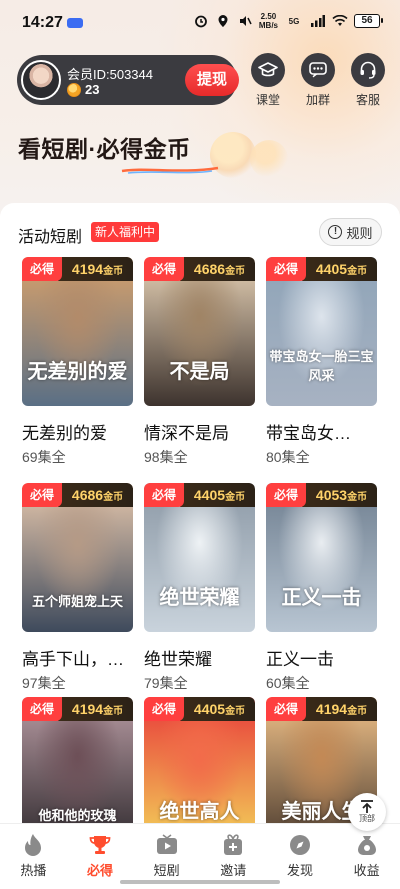  I want to click on gift-add-icon, so click(233, 845).